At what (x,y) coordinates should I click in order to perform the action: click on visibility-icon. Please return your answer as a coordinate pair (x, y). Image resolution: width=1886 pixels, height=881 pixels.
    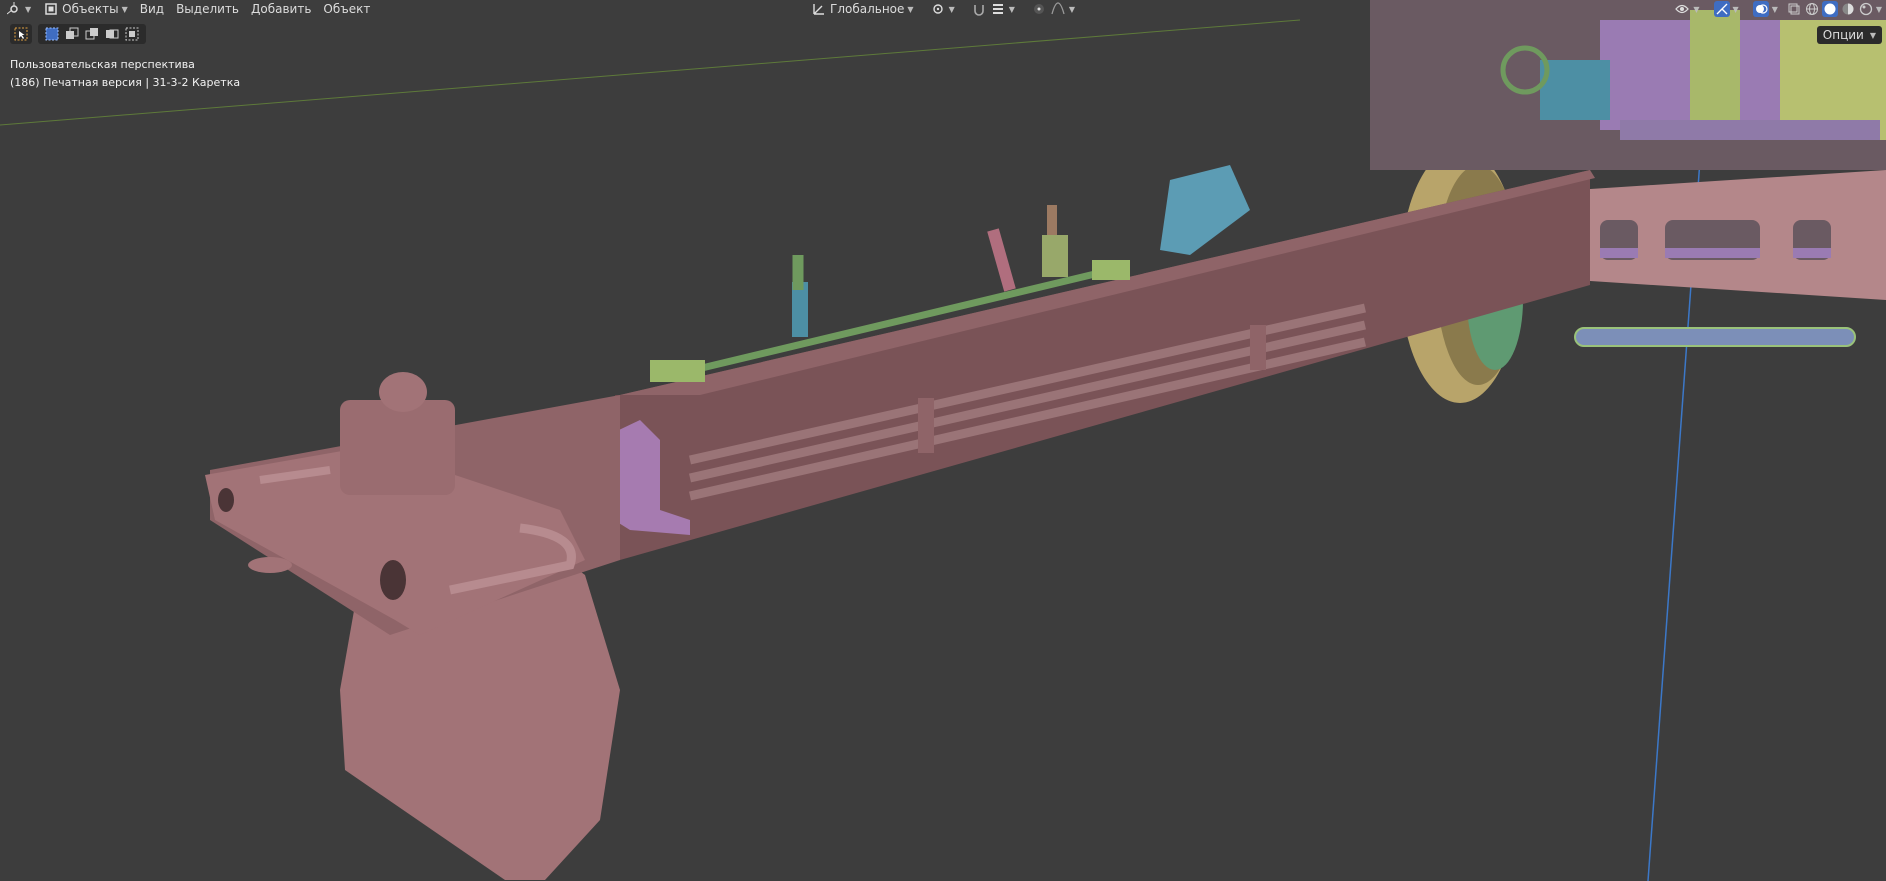
    Looking at the image, I should click on (1682, 9).